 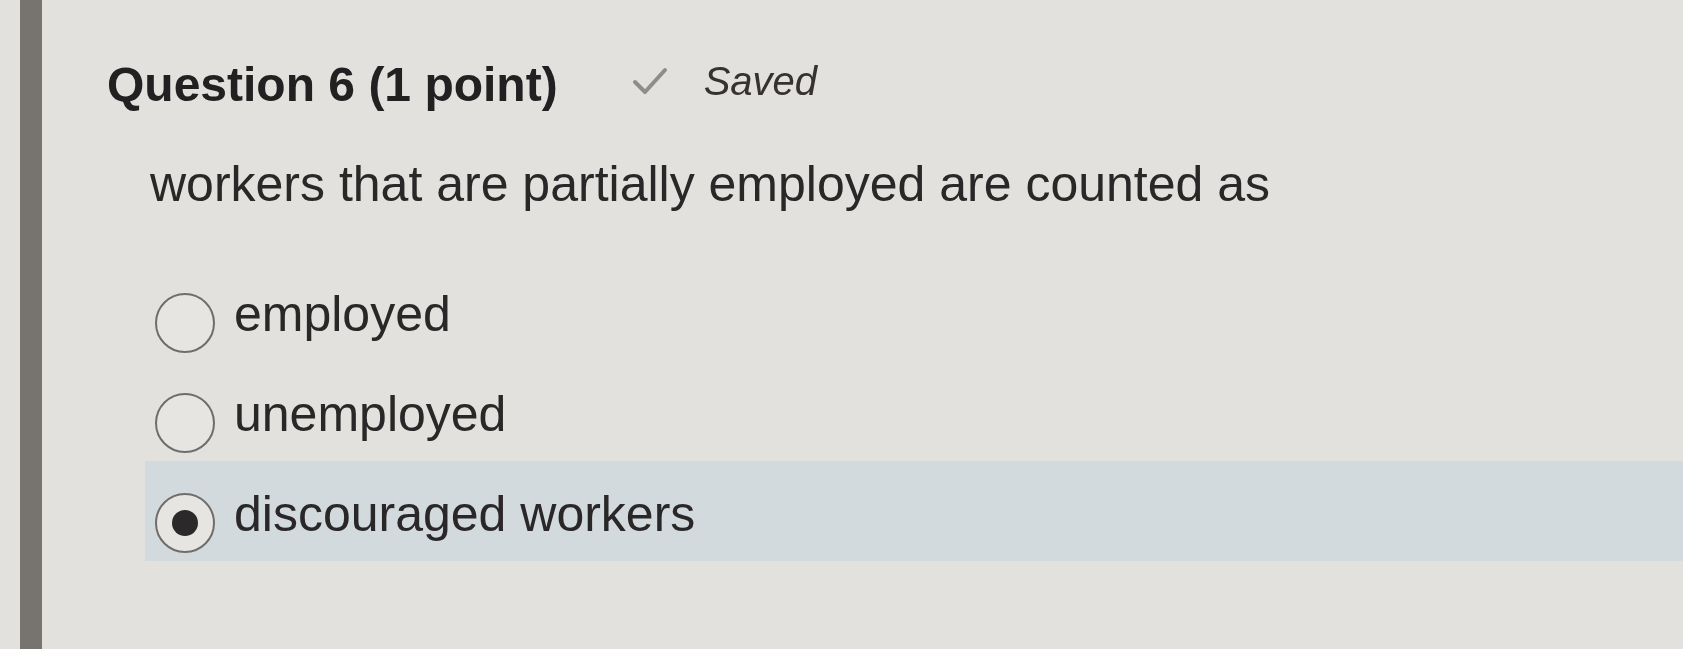 I want to click on option-label: employed, so click(x=342, y=314).